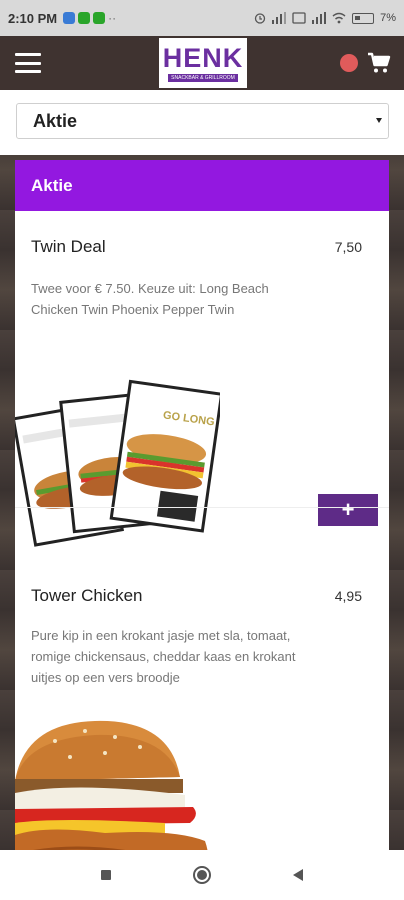 The image size is (404, 900). Describe the element at coordinates (33, 18) in the screenshot. I see `status-time: 2:10 PM` at that location.